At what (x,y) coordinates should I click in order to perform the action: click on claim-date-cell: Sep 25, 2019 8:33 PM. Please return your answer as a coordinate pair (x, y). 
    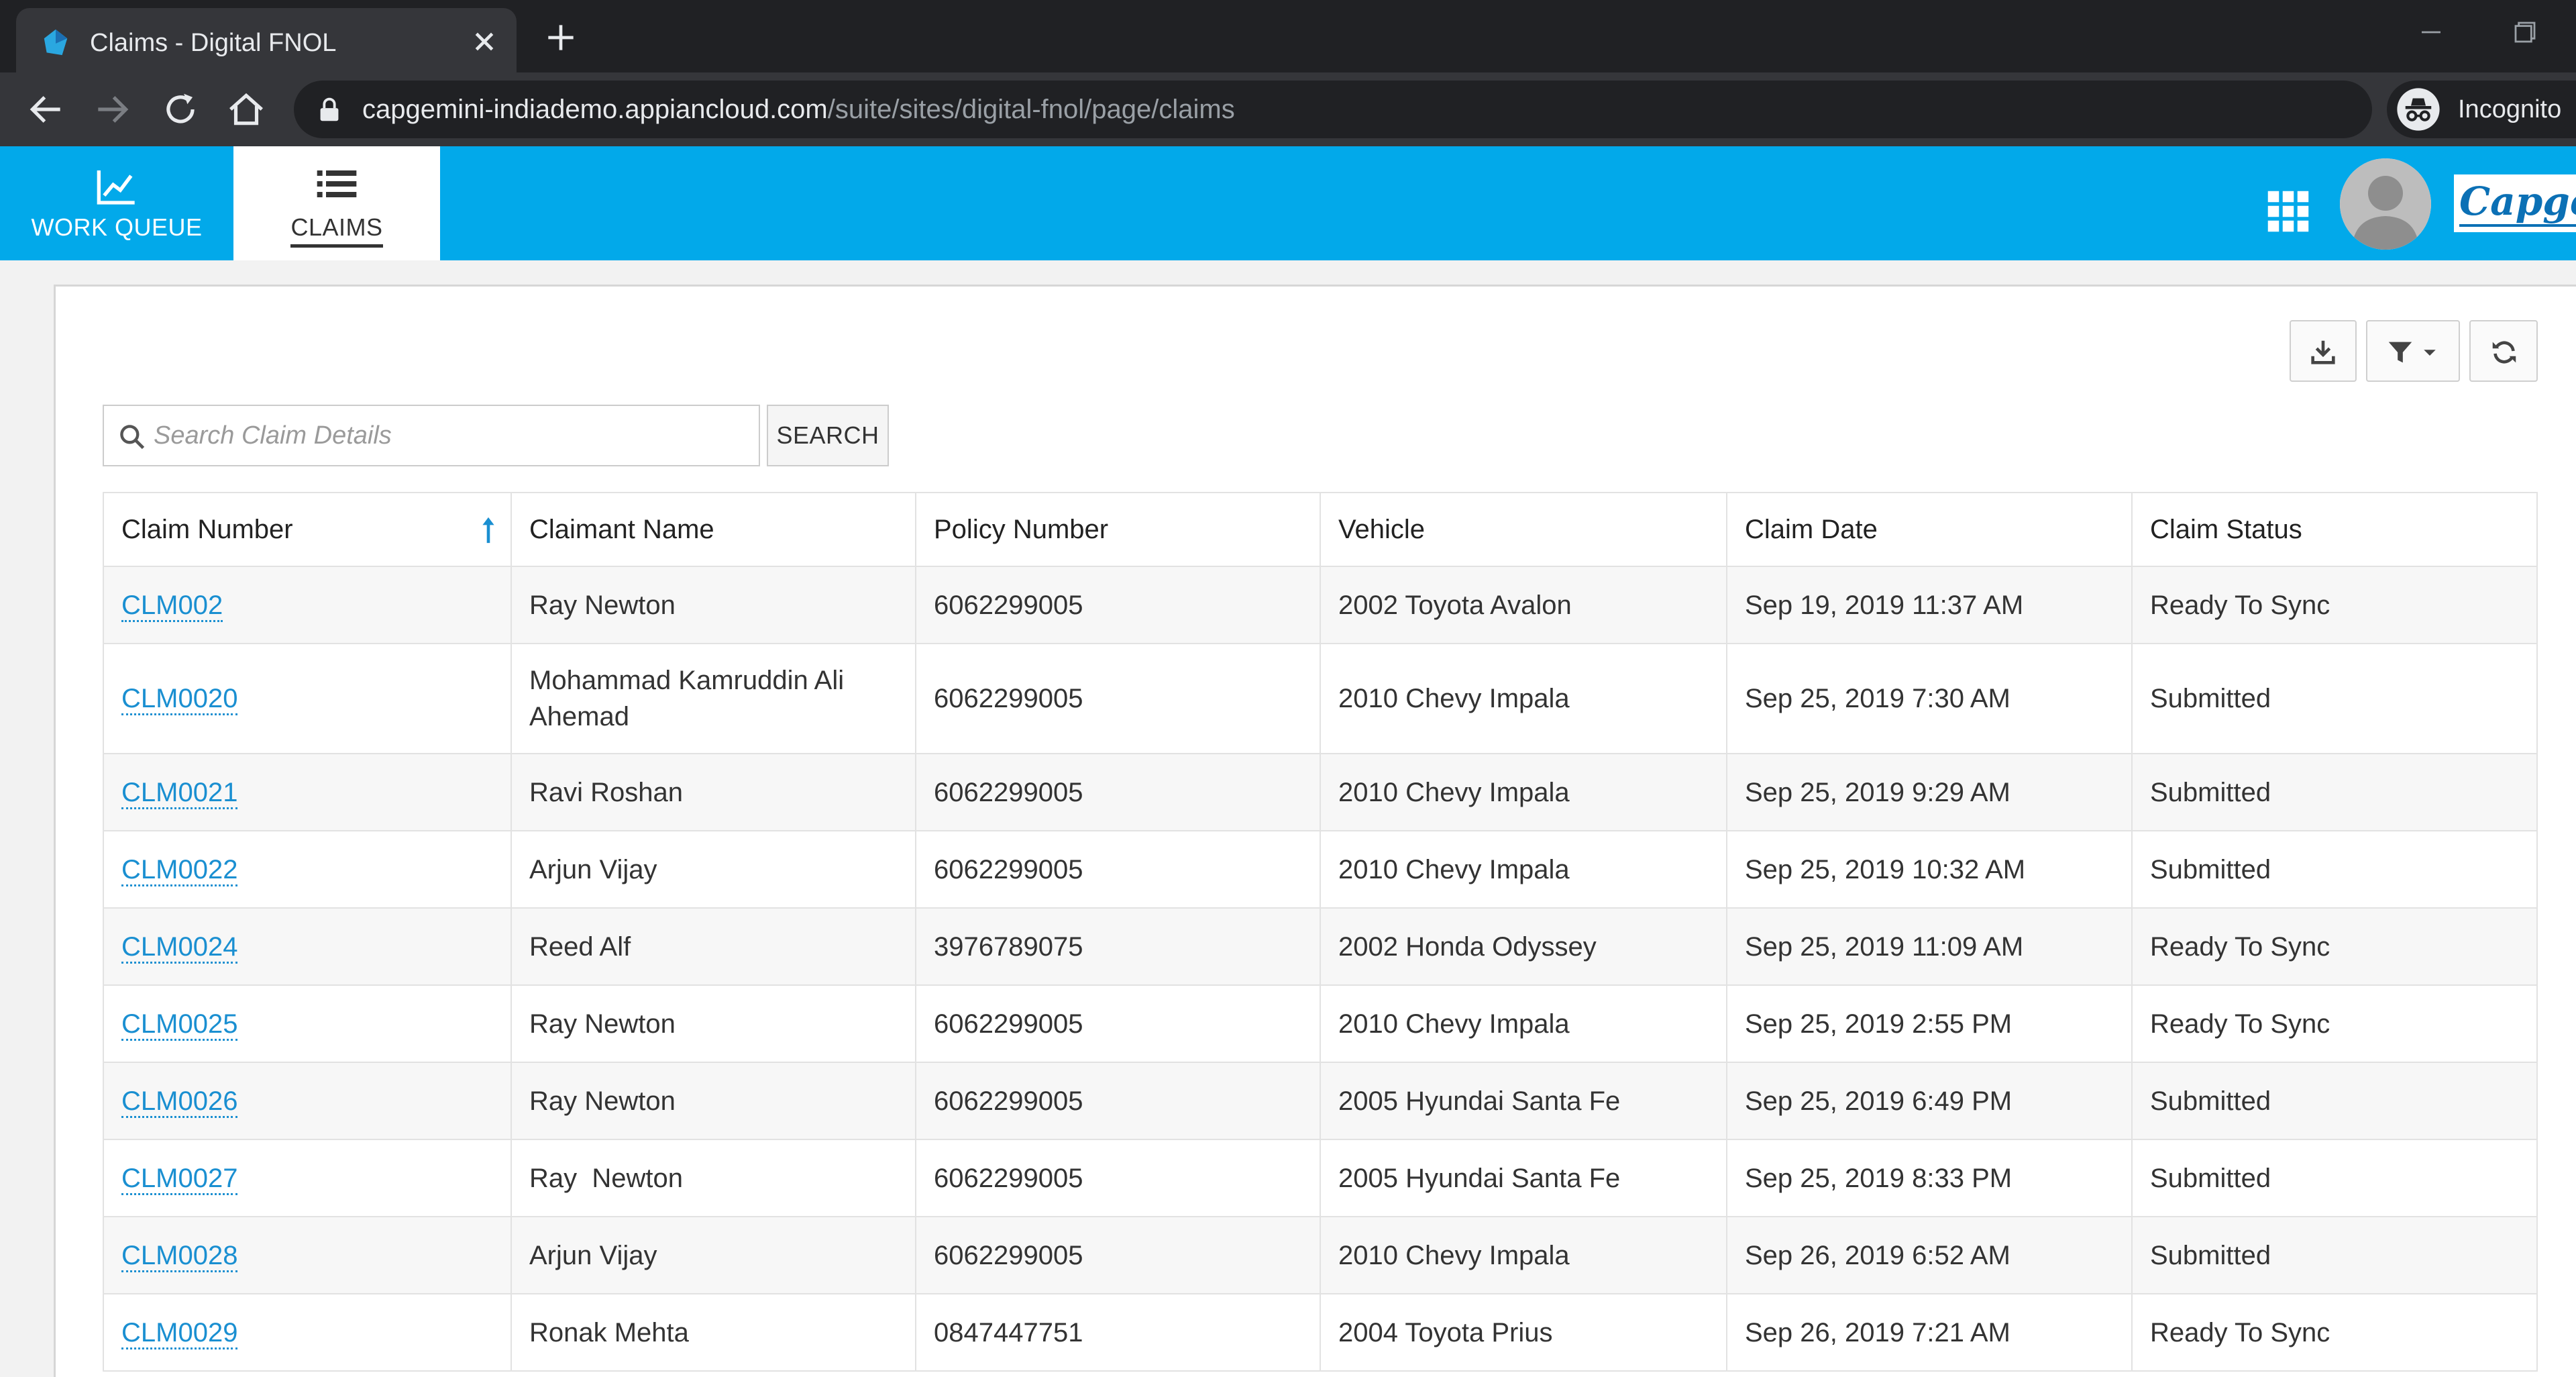
    Looking at the image, I should click on (1929, 1178).